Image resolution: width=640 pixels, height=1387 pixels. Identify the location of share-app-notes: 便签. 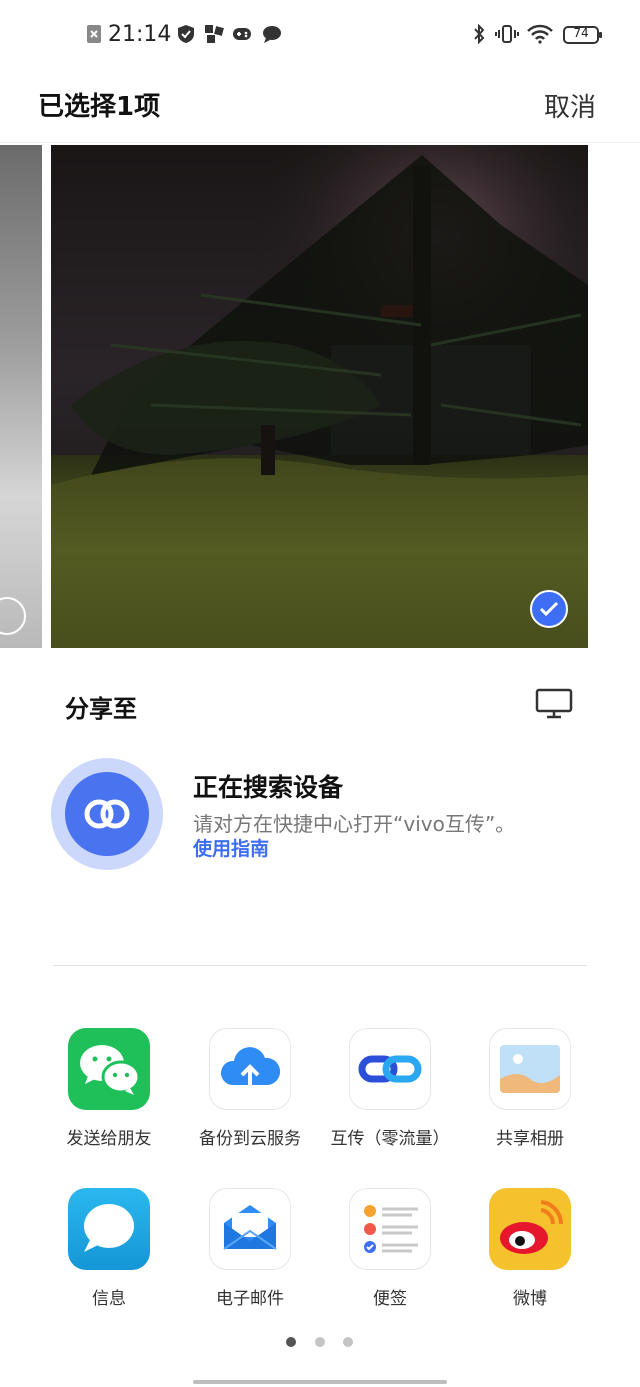
(390, 1248).